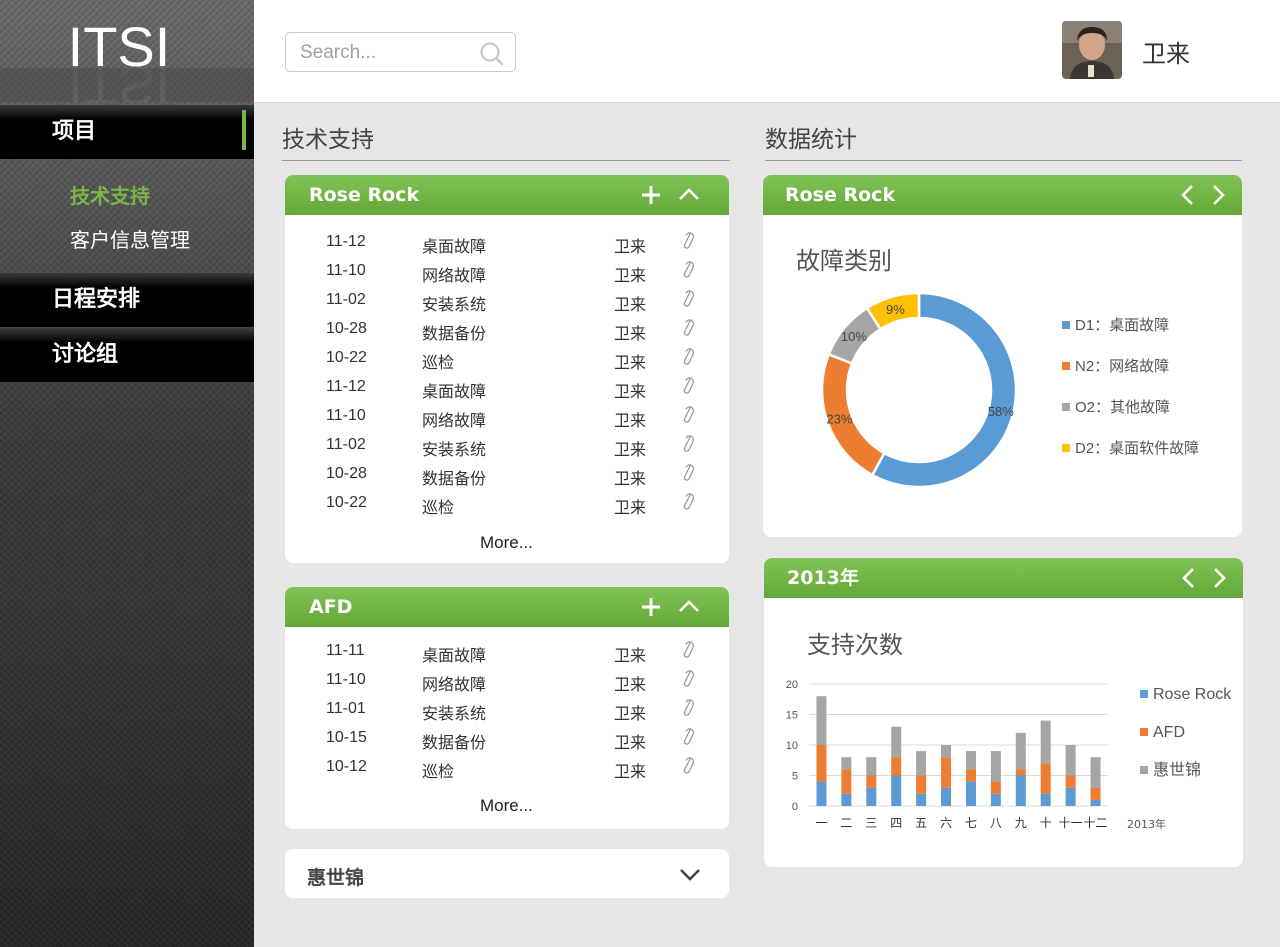 This screenshot has height=947, width=1280. What do you see at coordinates (507, 768) in the screenshot?
I see `list-item: 10-12 巡检 卫来` at bounding box center [507, 768].